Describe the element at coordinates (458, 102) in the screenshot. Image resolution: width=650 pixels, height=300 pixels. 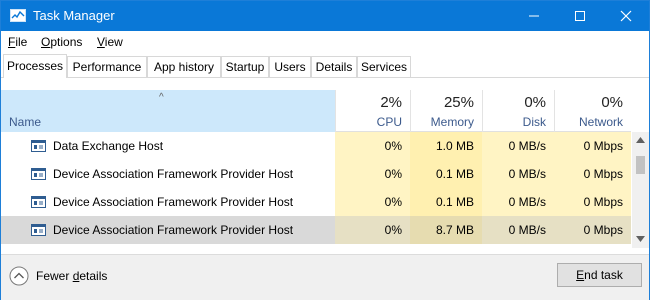
I see `memory-total-percent: 25%` at that location.